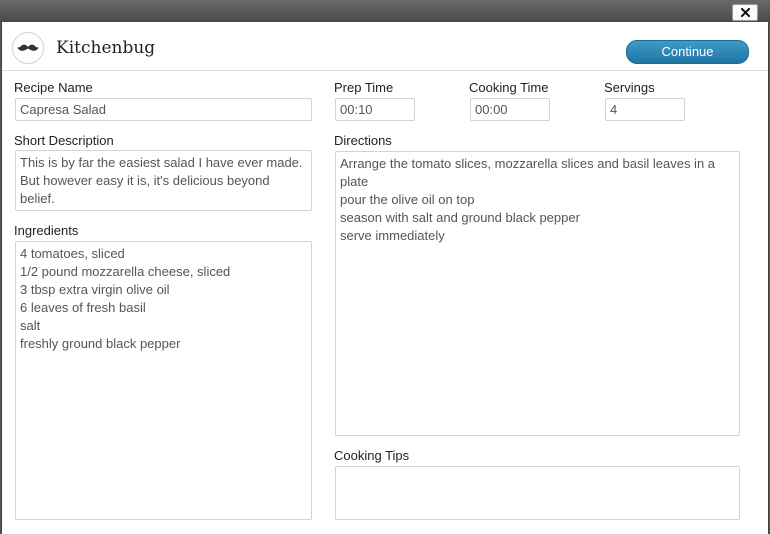  Describe the element at coordinates (509, 87) in the screenshot. I see `cooking-time-label: Cooking Time` at that location.